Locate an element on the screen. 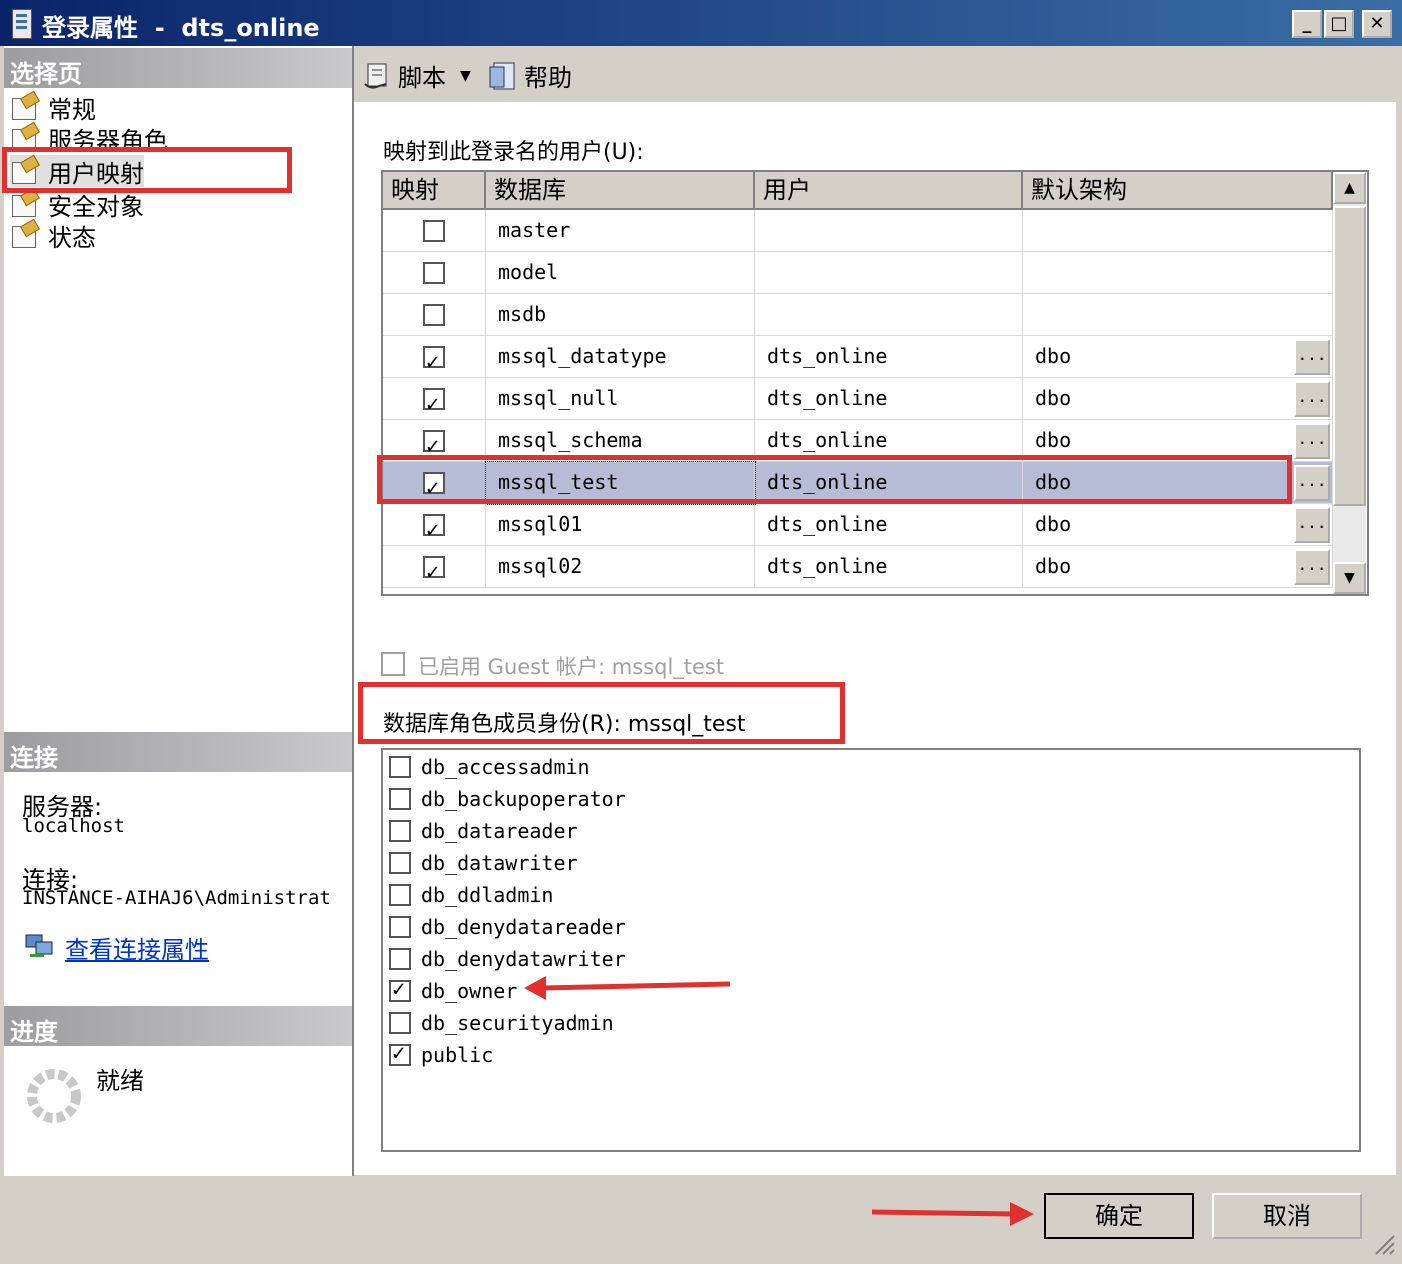  page-item-status: 状态 is located at coordinates (53, 235).